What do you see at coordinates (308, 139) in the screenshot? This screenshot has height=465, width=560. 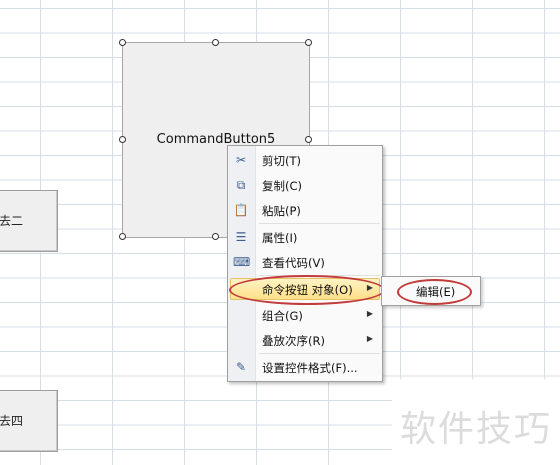 I see `resize-handle-middle-right` at bounding box center [308, 139].